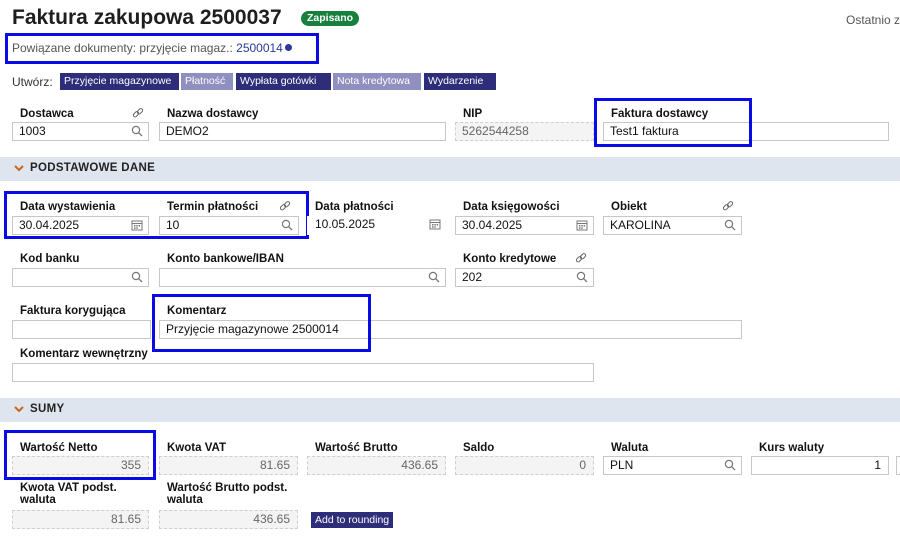 The width and height of the screenshot is (900, 539). I want to click on page-title: Faktura zakupowa 2500037, so click(147, 17).